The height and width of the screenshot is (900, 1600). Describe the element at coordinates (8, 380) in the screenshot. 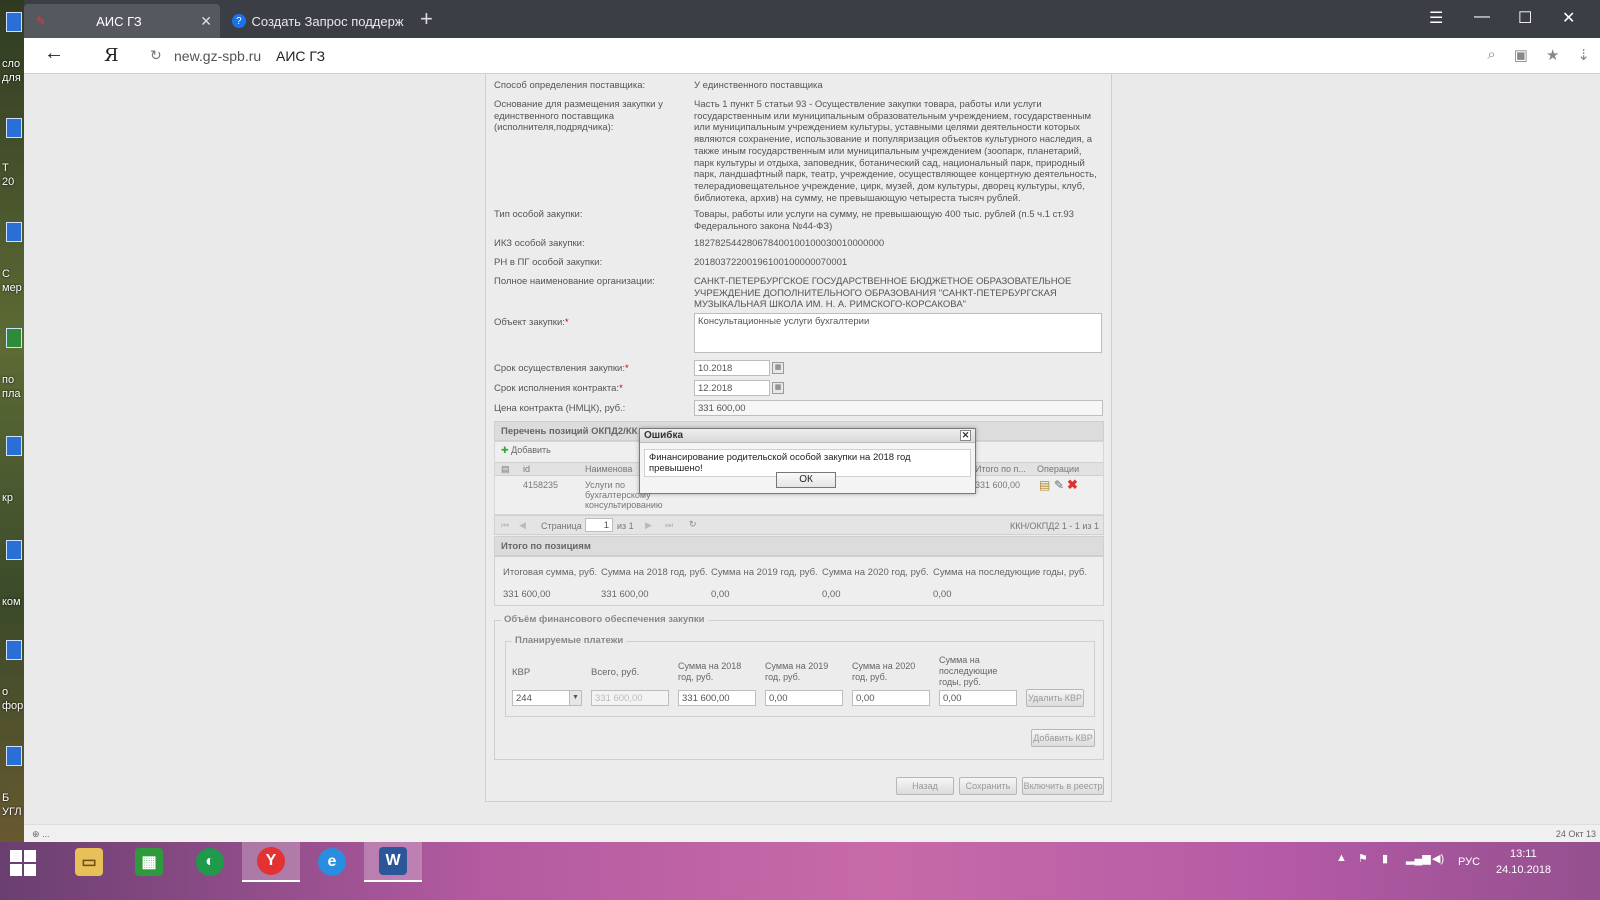

I see `desktop-label: по` at that location.